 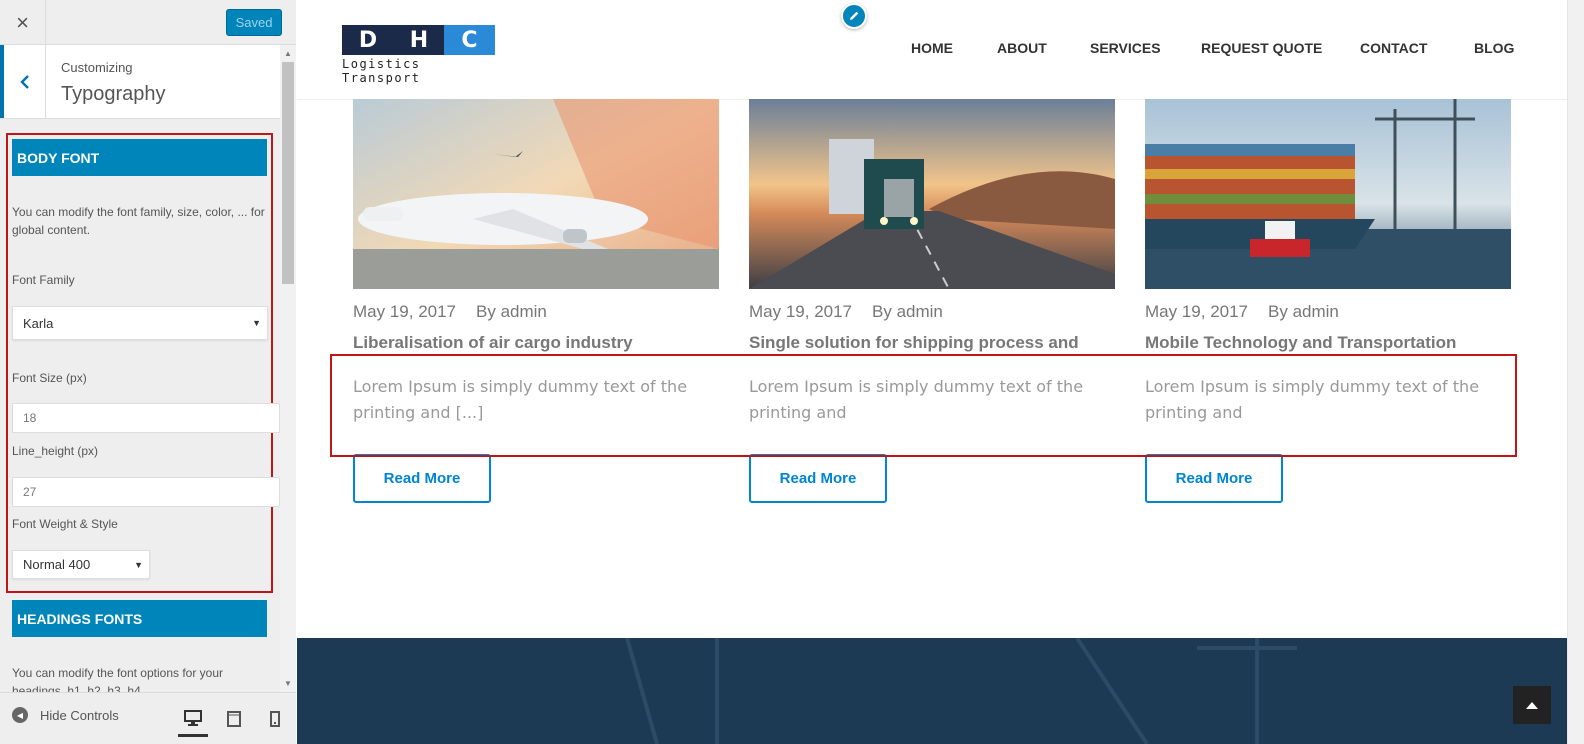 I want to click on post-image-cargo-ship, so click(x=1328, y=194).